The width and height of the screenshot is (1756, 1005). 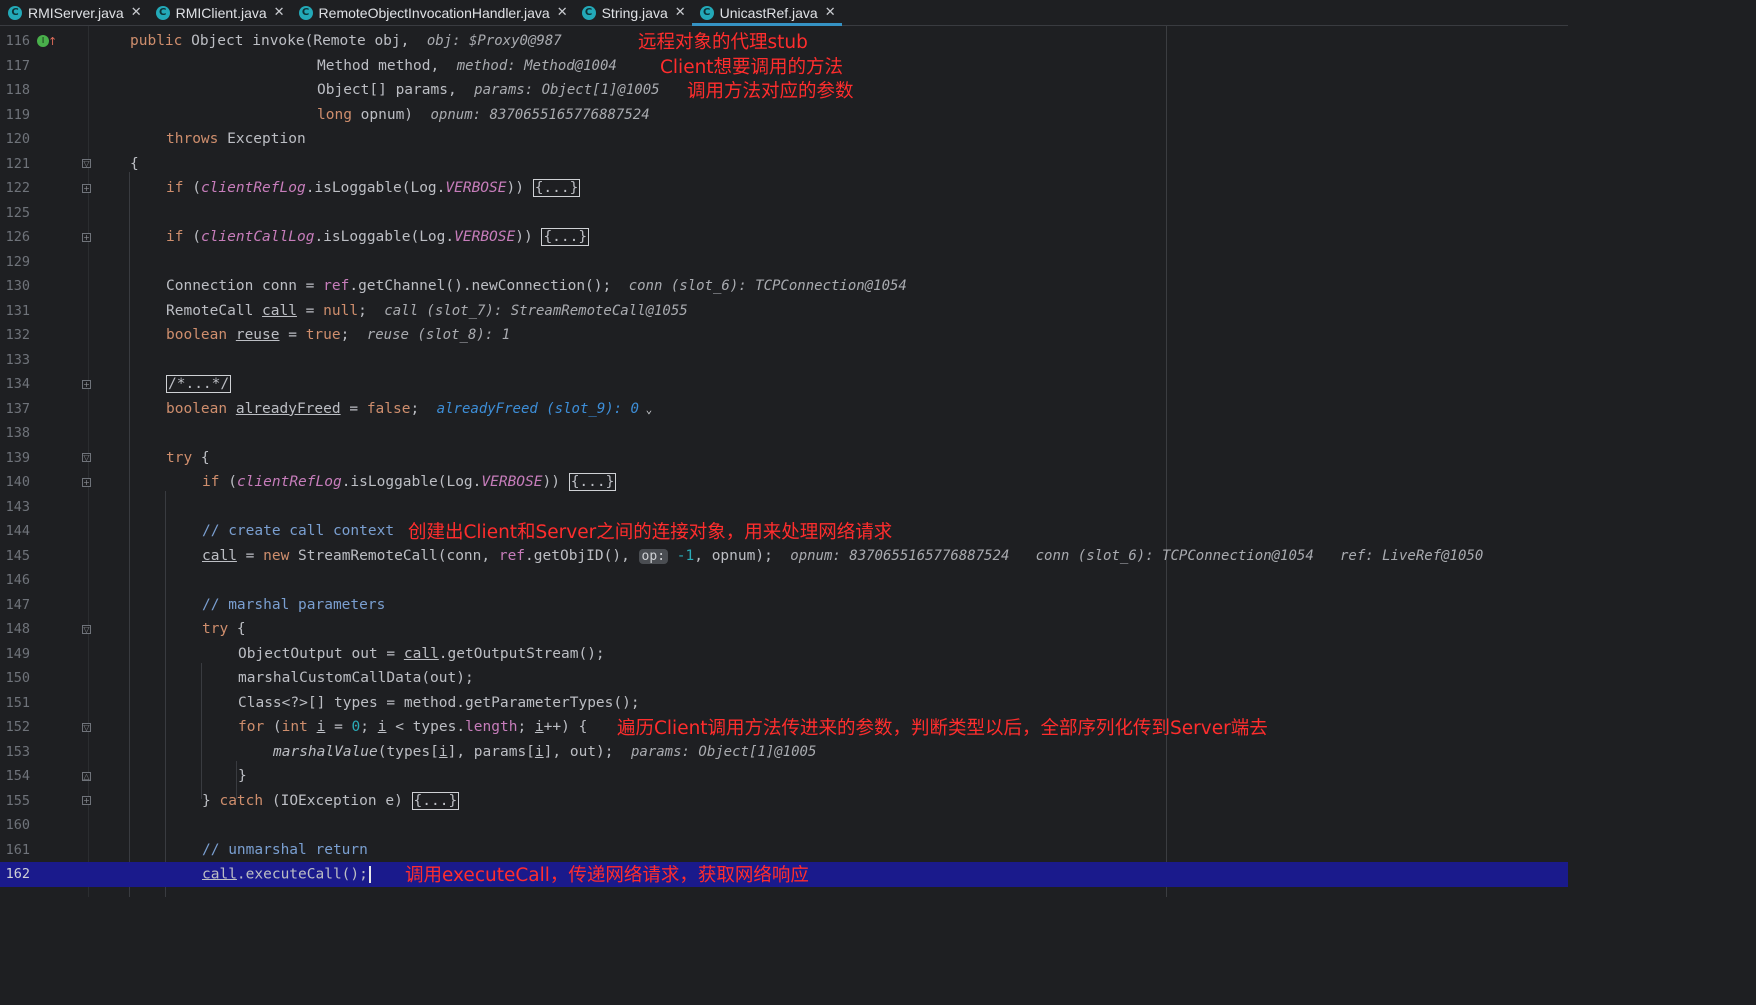 What do you see at coordinates (784, 164) in the screenshot?
I see `code-line: 121 ▽ {` at bounding box center [784, 164].